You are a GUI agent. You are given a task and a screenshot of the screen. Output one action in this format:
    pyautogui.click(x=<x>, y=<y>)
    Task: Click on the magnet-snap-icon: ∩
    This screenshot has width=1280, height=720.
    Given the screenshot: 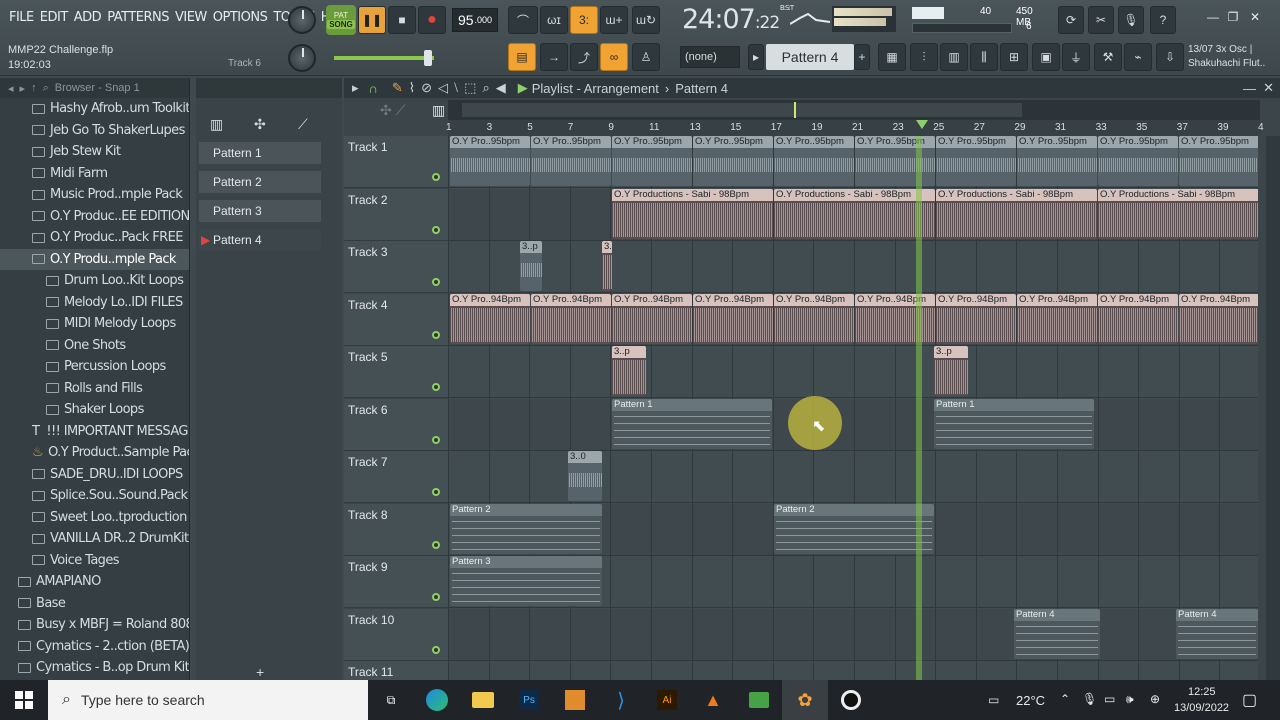 What is the action you would take?
    pyautogui.click(x=373, y=88)
    